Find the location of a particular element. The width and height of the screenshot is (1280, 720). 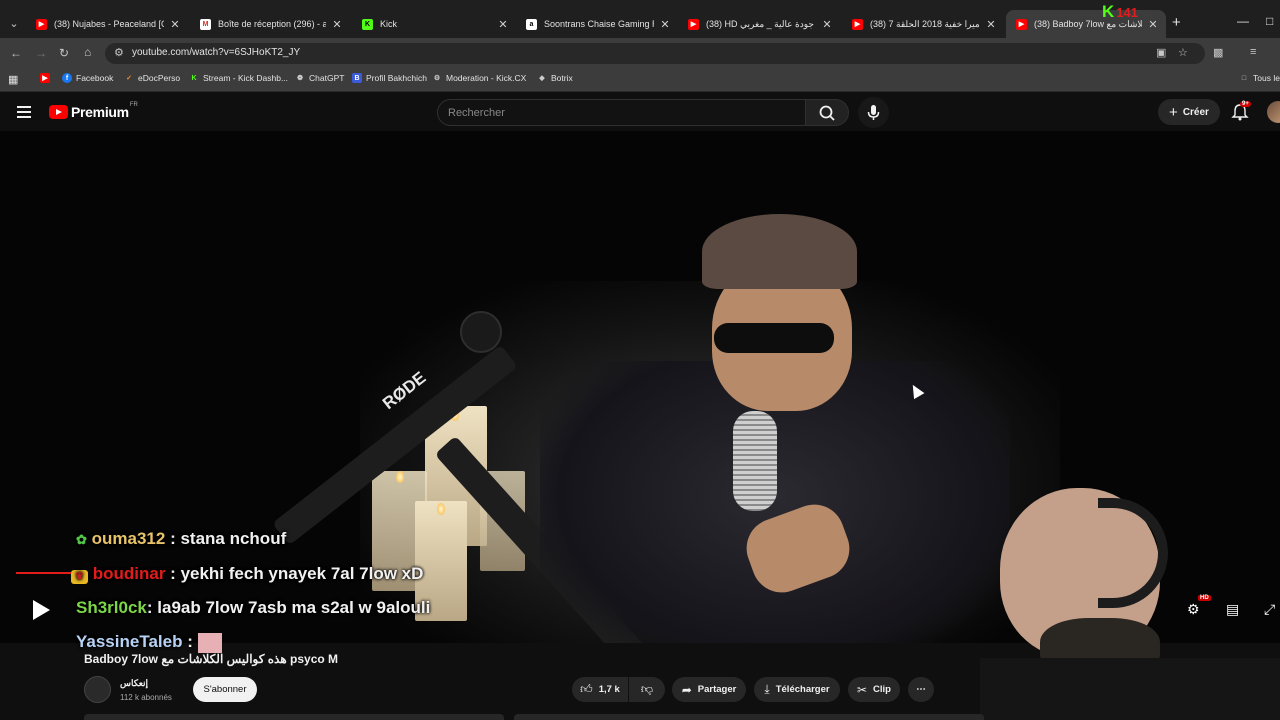

fullscreen-icon: ⤢ is located at coordinates (1269, 609).